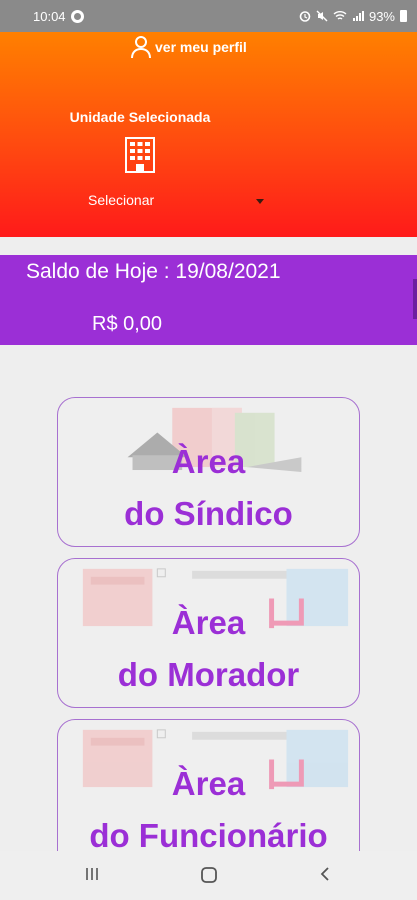  I want to click on recents-icon, so click(92, 874).